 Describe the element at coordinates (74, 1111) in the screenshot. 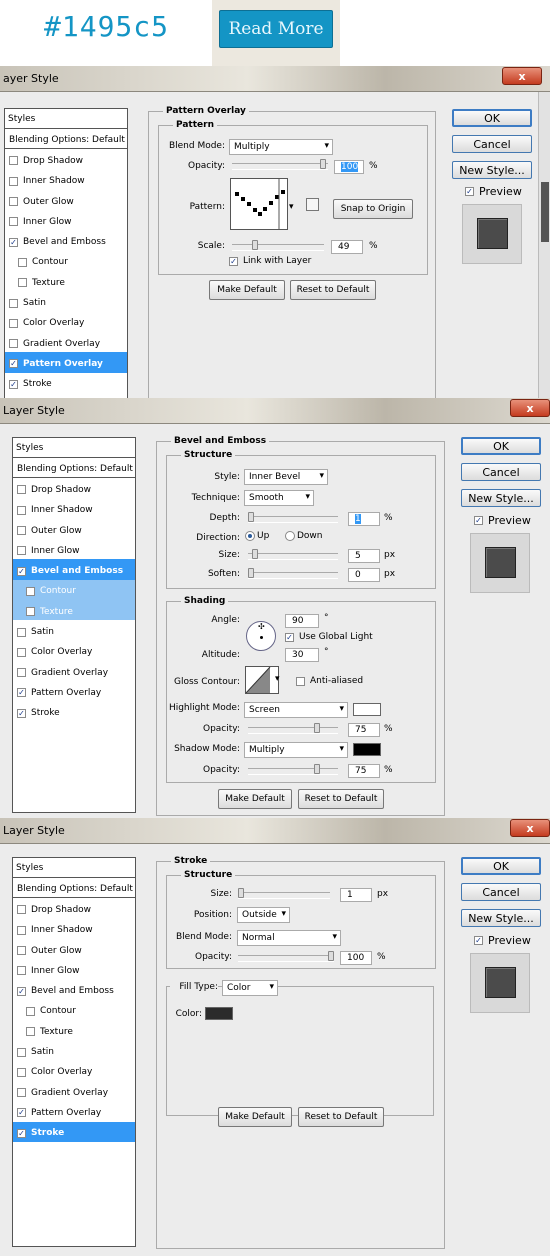

I see `styles-item-pattern-overlay: Pattern Overlay` at that location.